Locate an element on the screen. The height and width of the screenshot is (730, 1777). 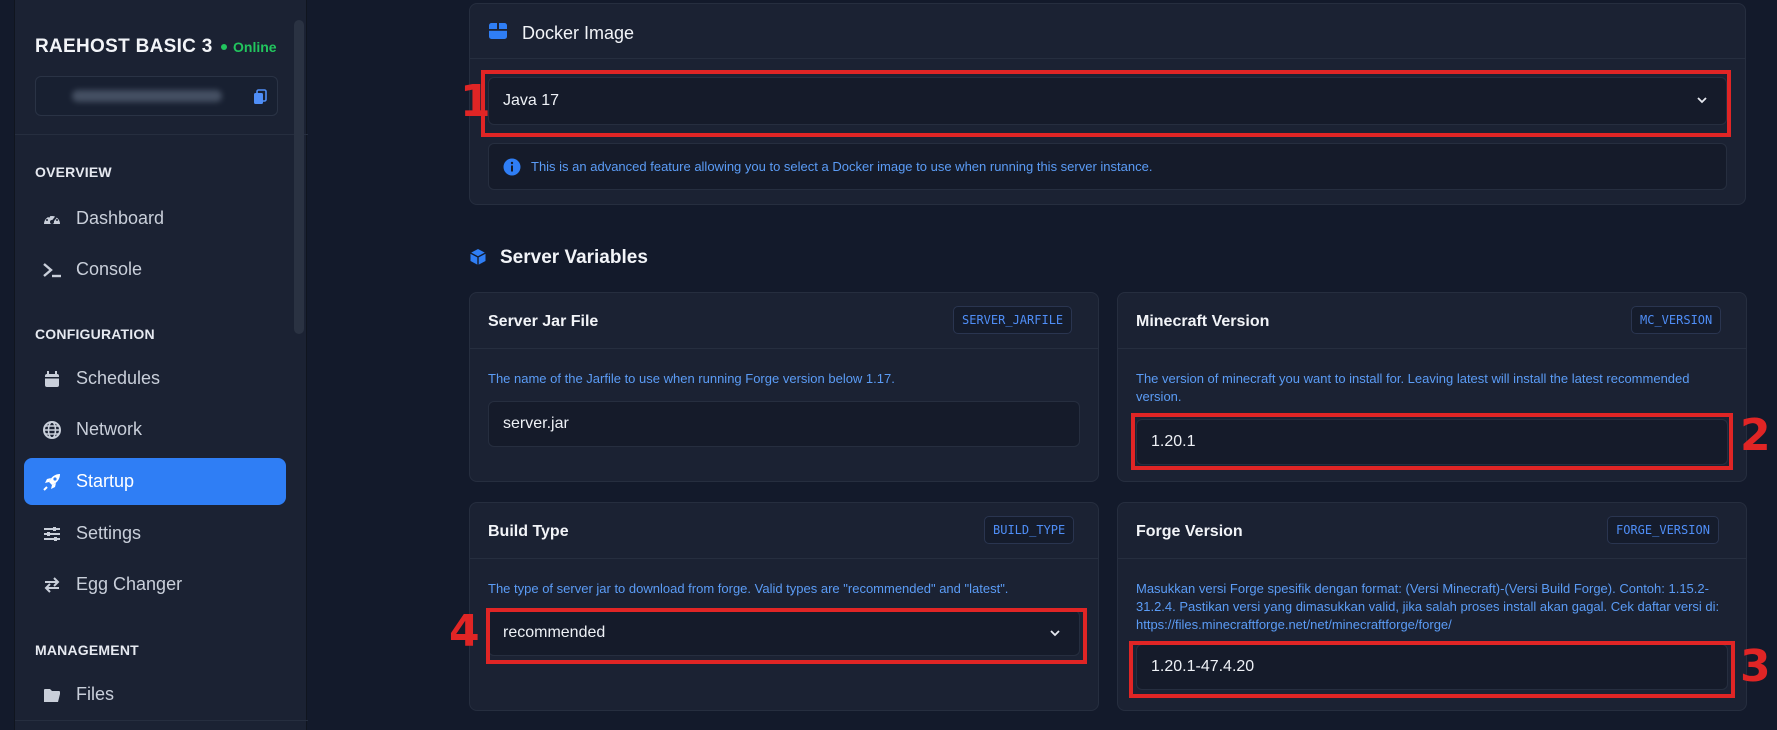
var-tag: FORGE_VERSION is located at coordinates (1663, 530).